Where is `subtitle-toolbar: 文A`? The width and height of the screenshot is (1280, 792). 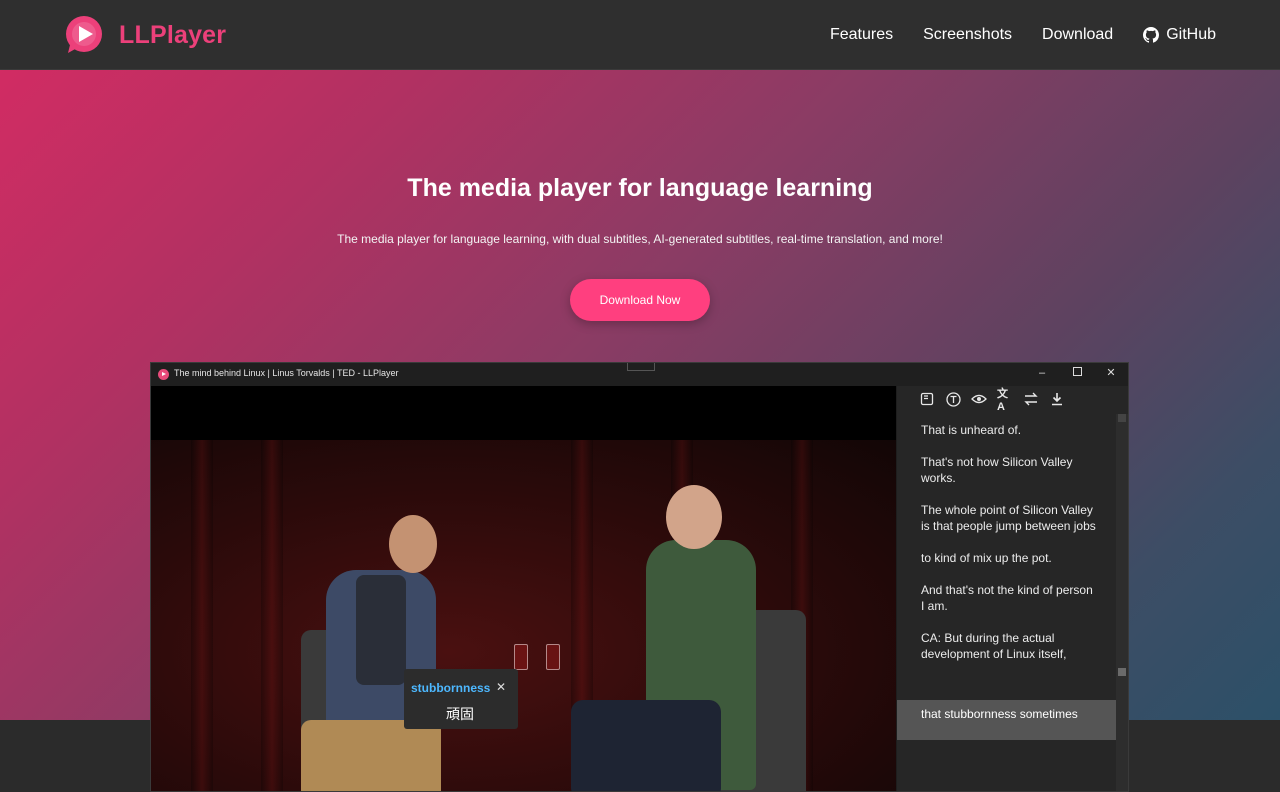 subtitle-toolbar: 文A is located at coordinates (992, 400).